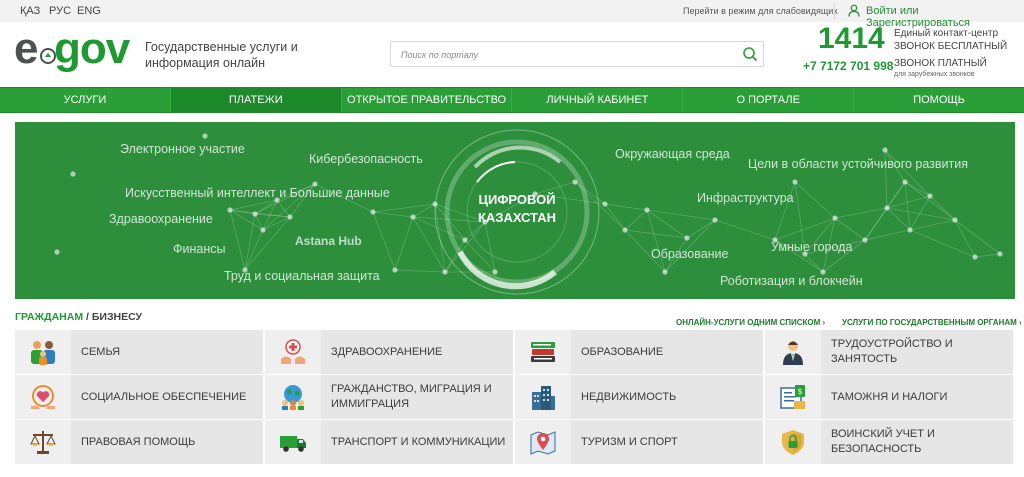 This screenshot has width=1024, height=477. I want to click on banner-label-sdg: Цели в области устойчивого развития, so click(858, 164).